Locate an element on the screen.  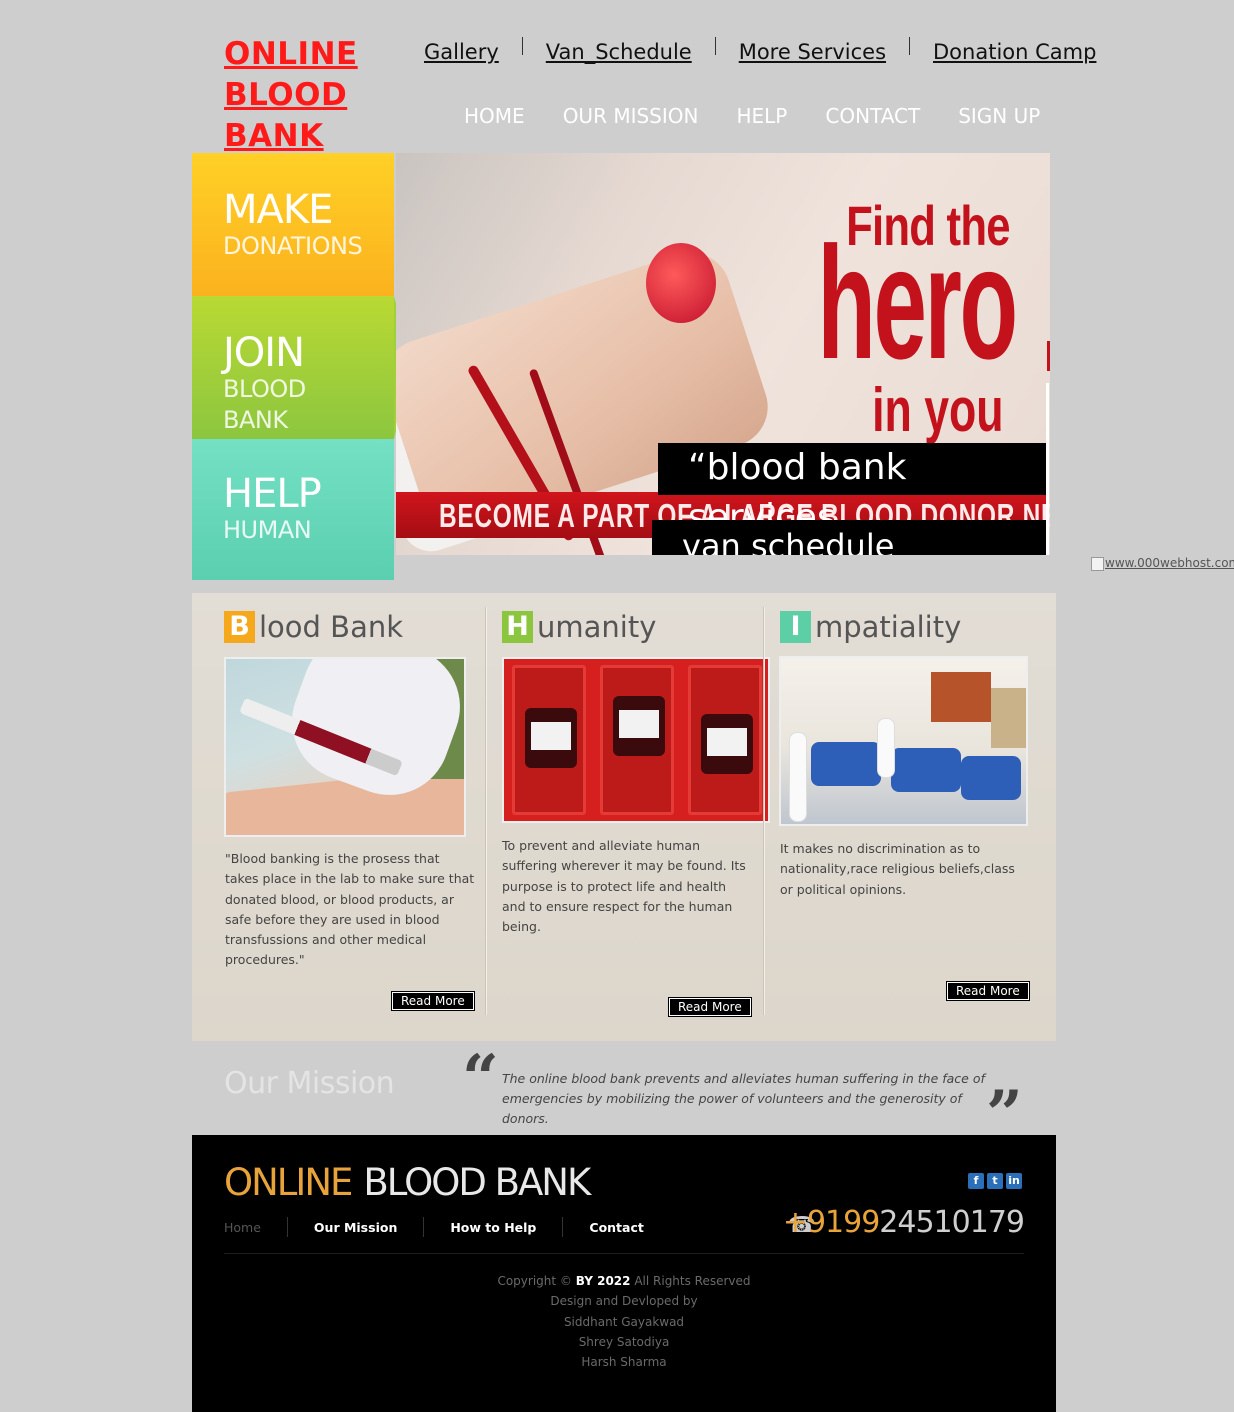
link-van-schedule: Van_Schedule is located at coordinates (619, 52).